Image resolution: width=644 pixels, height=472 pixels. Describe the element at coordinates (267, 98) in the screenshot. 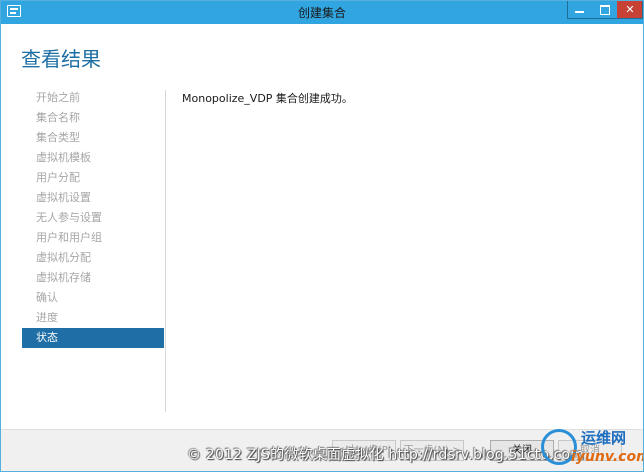

I see `status-message: Monopolize_VDP 集合创建成功。` at that location.